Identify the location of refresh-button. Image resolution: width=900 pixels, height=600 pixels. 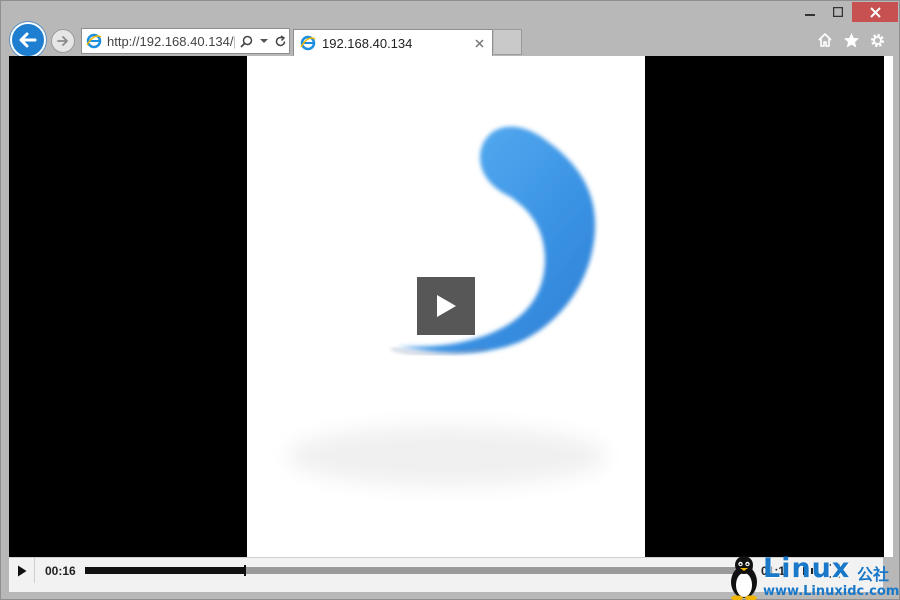
(280, 41).